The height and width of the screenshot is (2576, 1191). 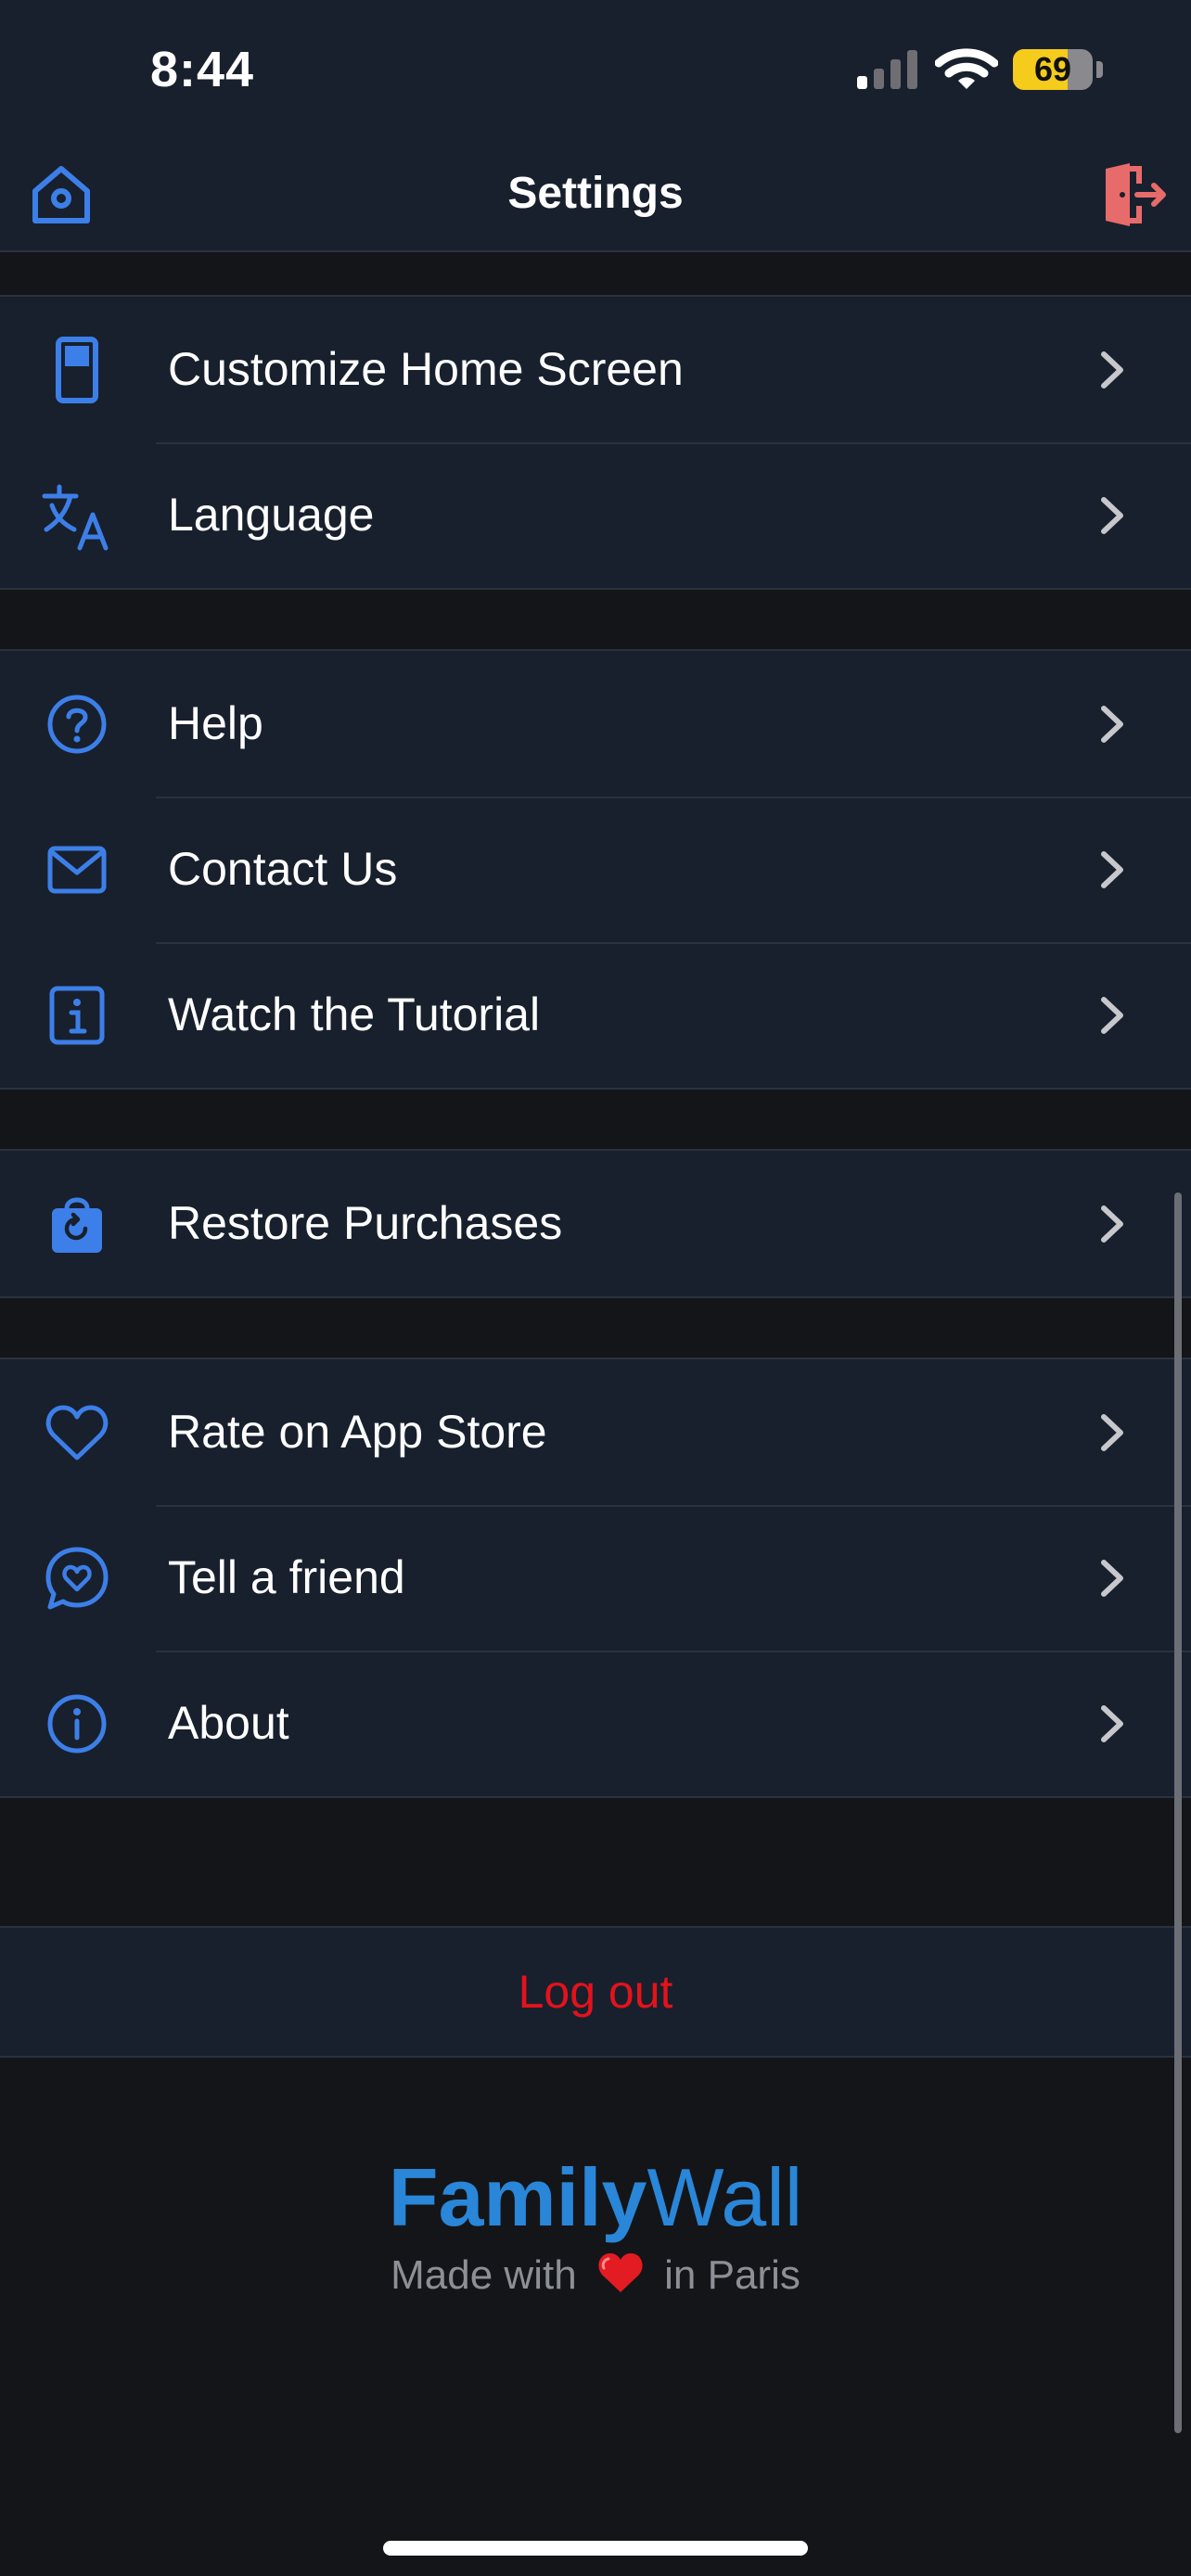 I want to click on row-label: Language, so click(x=271, y=515).